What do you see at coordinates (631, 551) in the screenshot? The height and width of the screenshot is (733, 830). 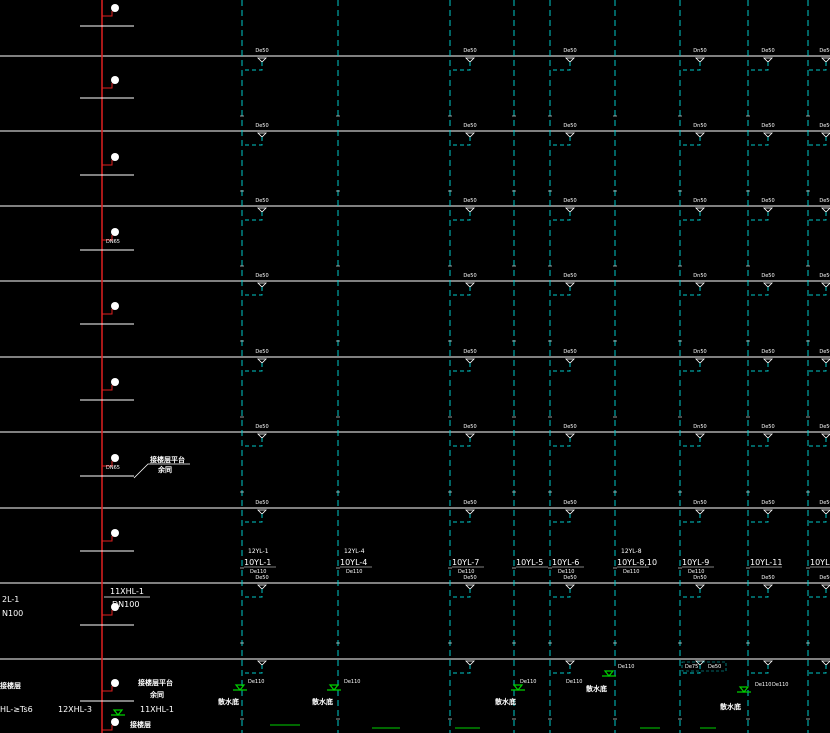 I see `riser-tag: 12YL-8` at bounding box center [631, 551].